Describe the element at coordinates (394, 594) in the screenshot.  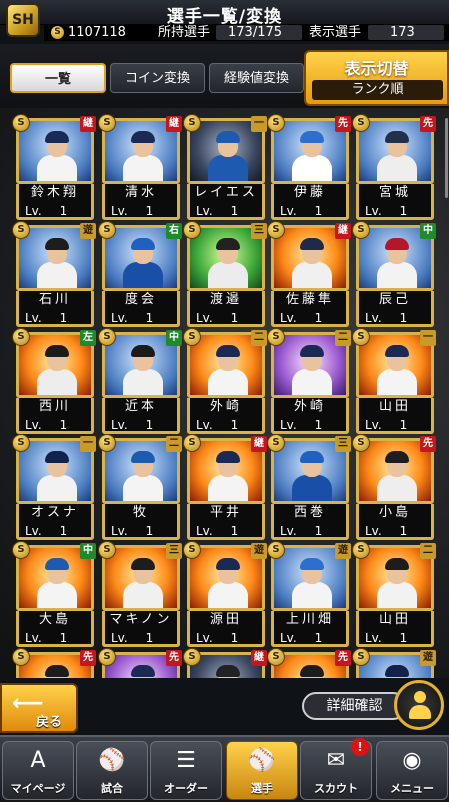
I see `player-card: S 二山田 Lv. 1` at that location.